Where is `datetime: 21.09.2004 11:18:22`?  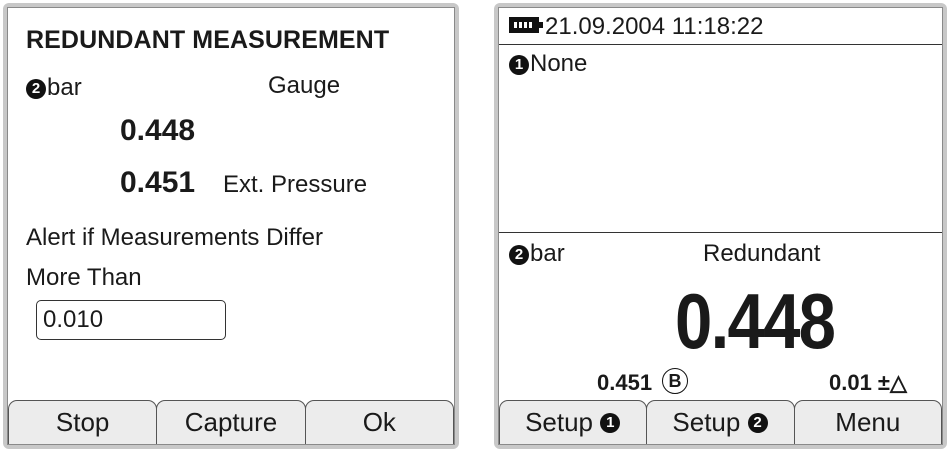 datetime: 21.09.2004 11:18:22 is located at coordinates (654, 26).